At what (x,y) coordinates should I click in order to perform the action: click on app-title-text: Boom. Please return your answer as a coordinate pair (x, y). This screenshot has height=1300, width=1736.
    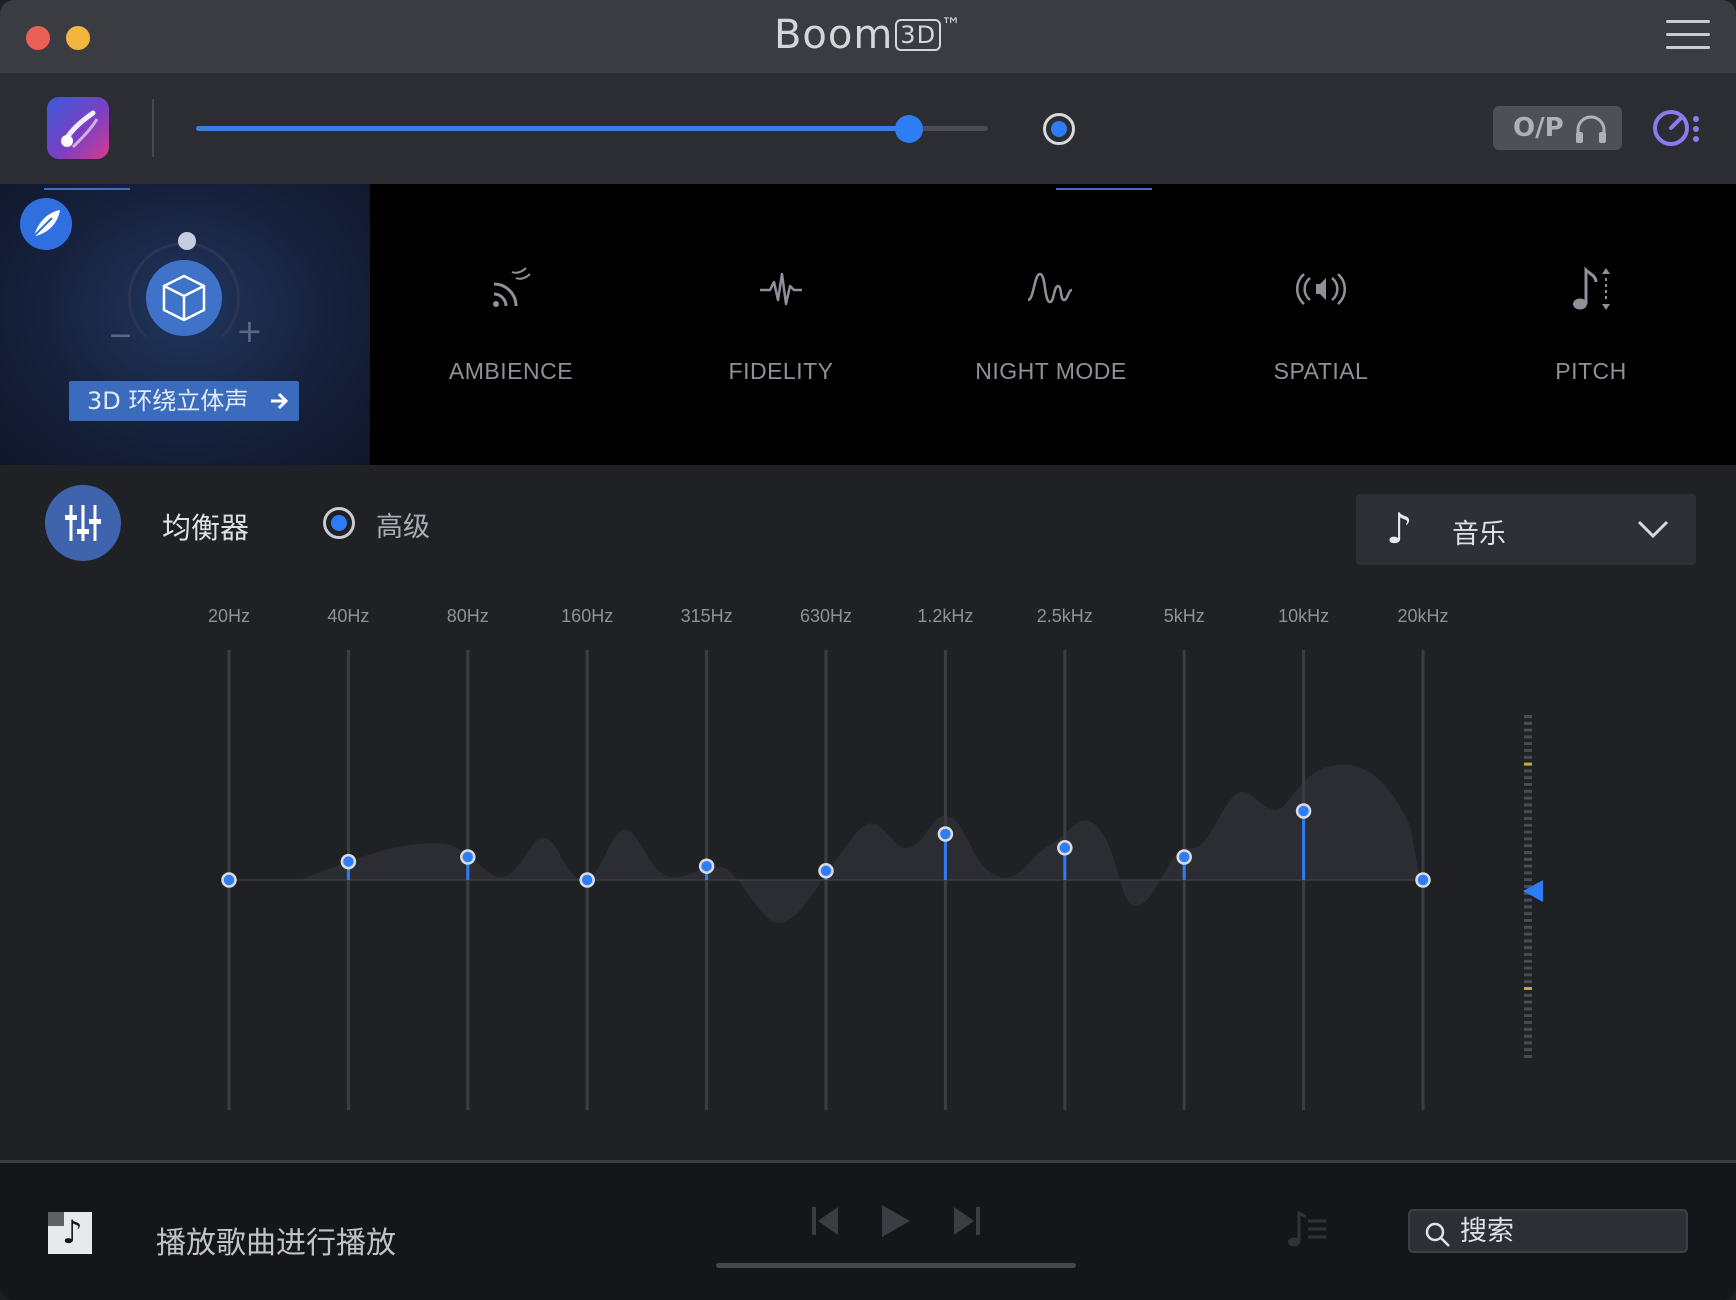
    Looking at the image, I should click on (833, 35).